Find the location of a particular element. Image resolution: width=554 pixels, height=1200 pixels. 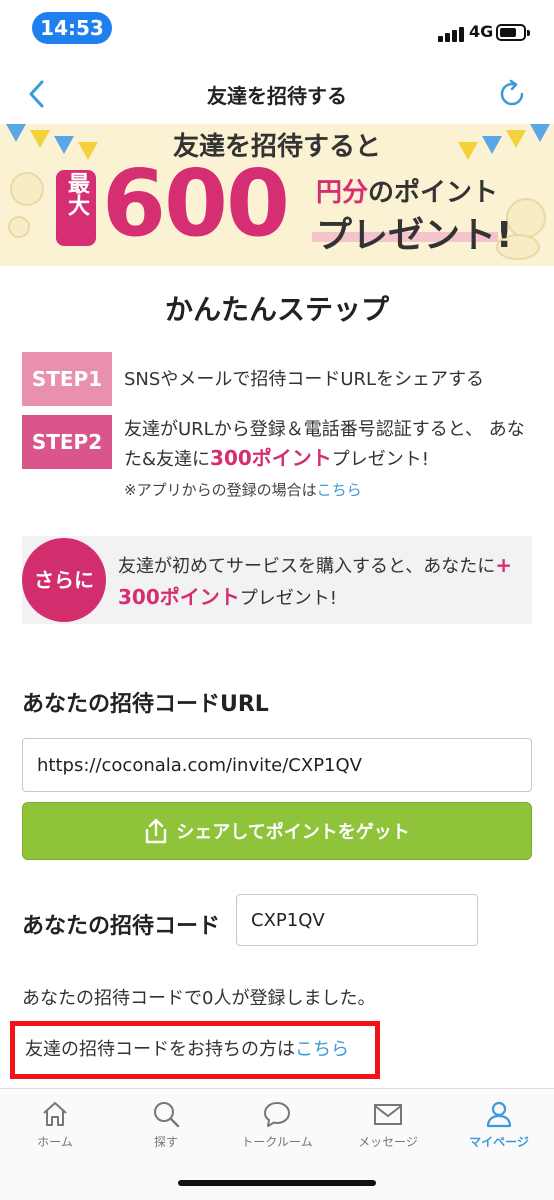

banner-max-text: 最大 is located at coordinates (76, 194).